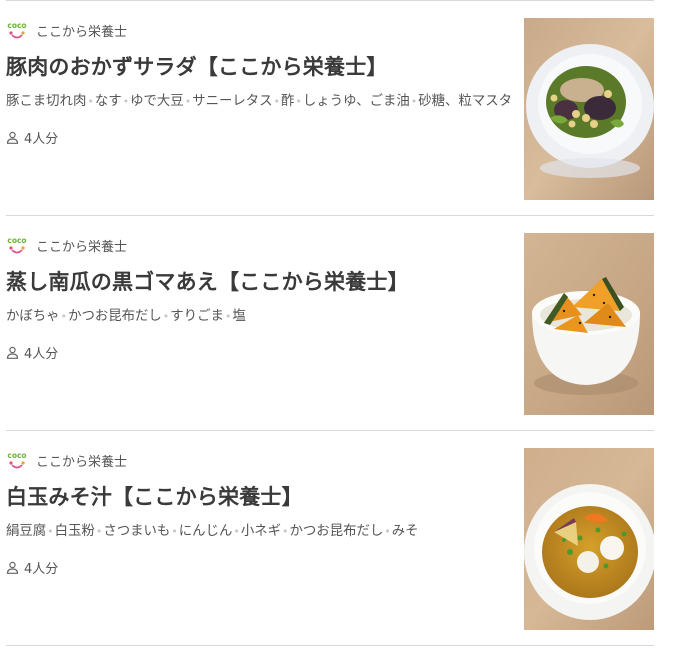 The width and height of the screenshot is (681, 661). What do you see at coordinates (74, 531) in the screenshot?
I see `ingredient: 白玉粉` at bounding box center [74, 531].